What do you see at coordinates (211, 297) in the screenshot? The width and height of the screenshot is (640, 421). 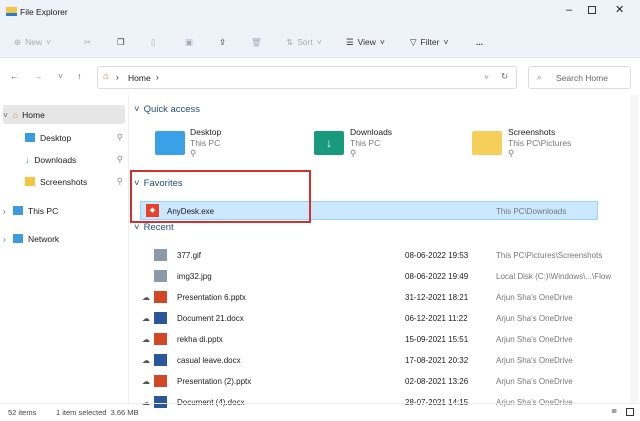 I see `file-name: Presentation 6.pptx` at bounding box center [211, 297].